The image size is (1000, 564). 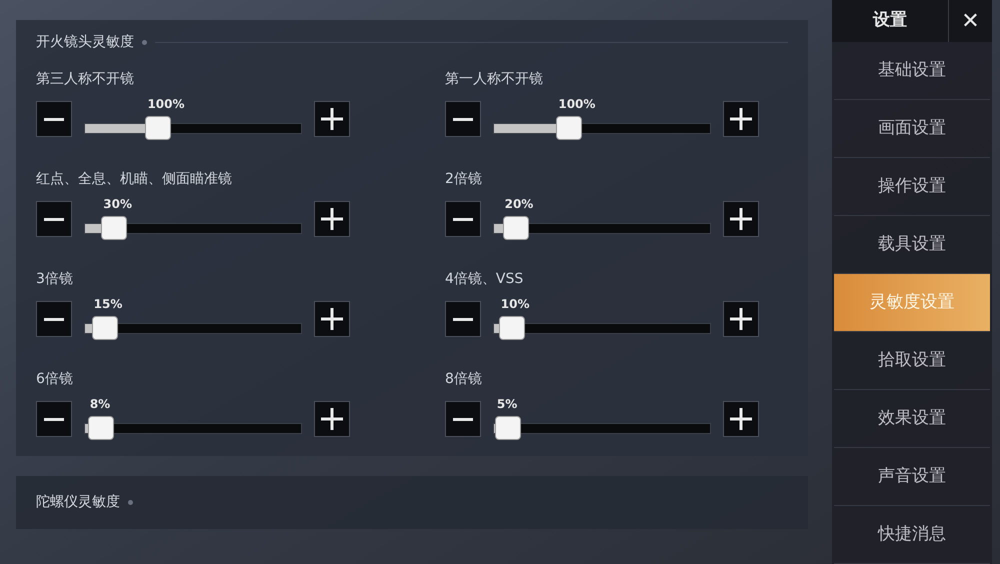 What do you see at coordinates (912, 129) in the screenshot?
I see `sidebar-tab: 画面设置` at bounding box center [912, 129].